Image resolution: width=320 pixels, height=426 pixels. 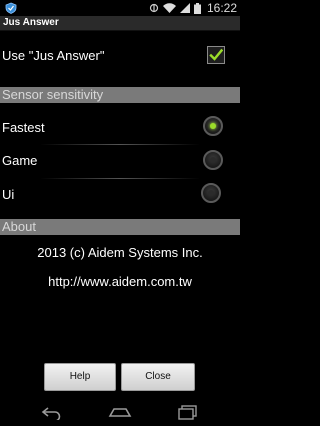 What do you see at coordinates (20, 160) in the screenshot?
I see `sensor-option-label: Game` at bounding box center [20, 160].